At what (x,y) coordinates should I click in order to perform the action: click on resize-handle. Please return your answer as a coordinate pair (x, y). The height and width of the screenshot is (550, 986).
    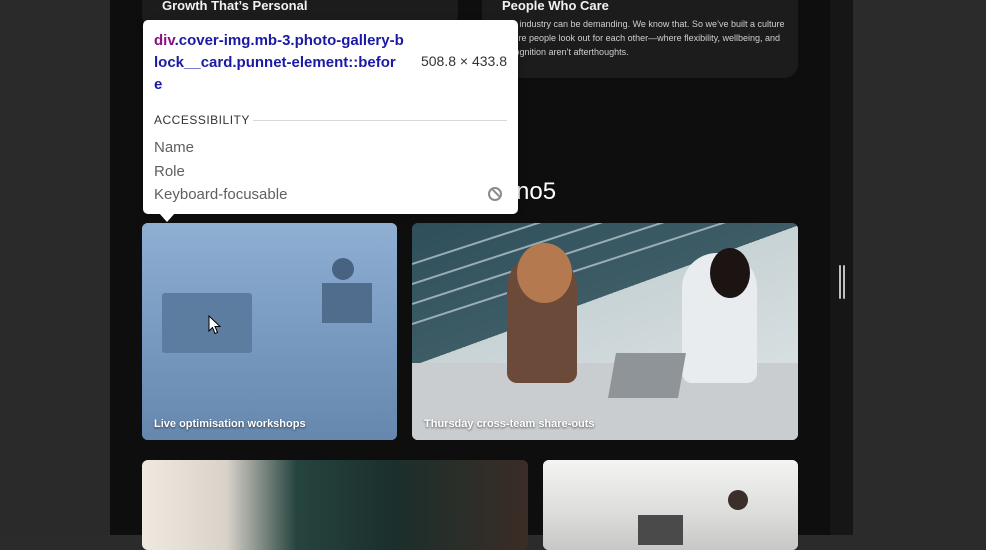
    Looking at the image, I should click on (842, 282).